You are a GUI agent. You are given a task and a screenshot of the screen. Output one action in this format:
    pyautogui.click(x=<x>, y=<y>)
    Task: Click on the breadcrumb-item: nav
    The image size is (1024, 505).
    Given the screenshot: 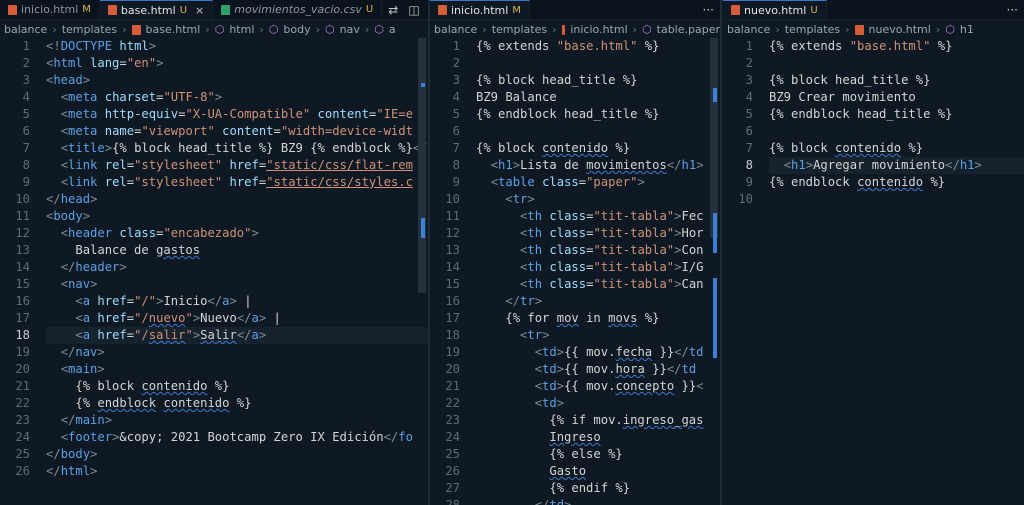 What is the action you would take?
    pyautogui.click(x=350, y=29)
    